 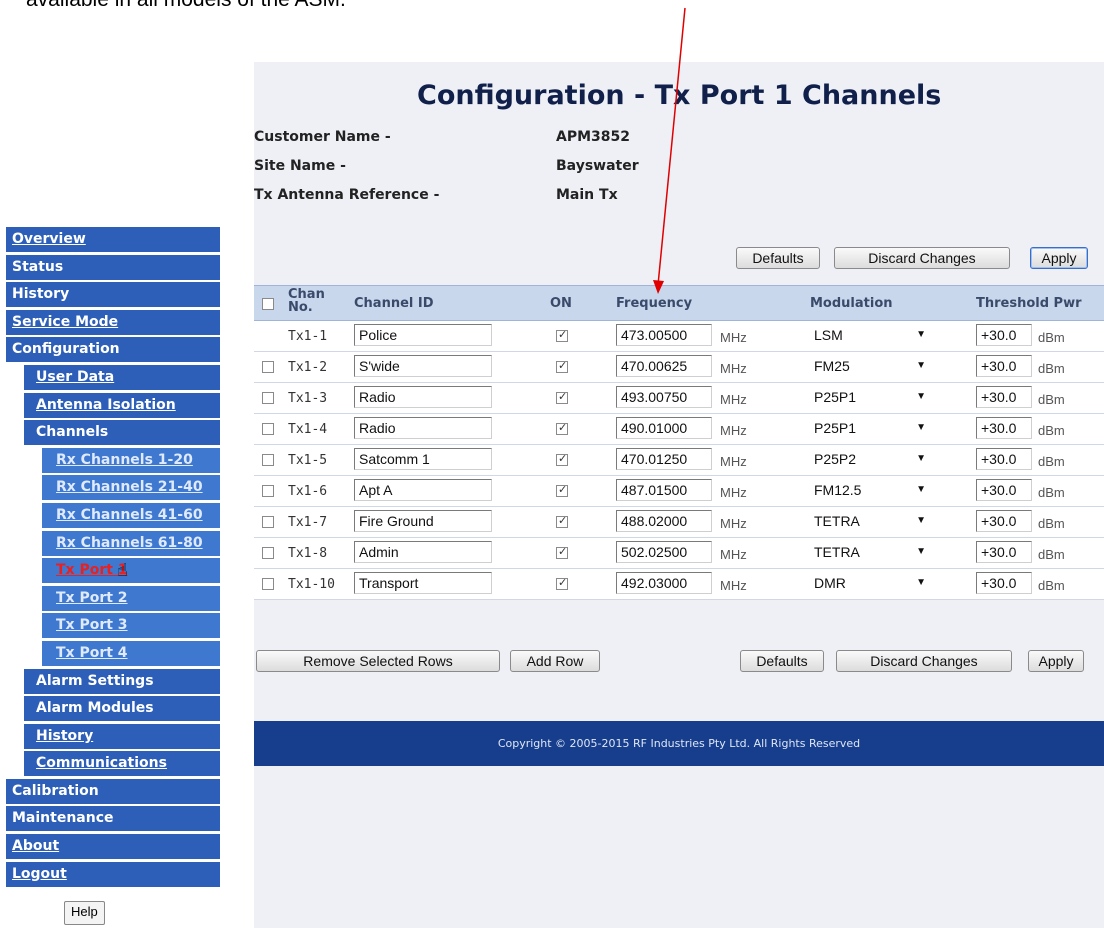 I want to click on discard-changes-button-top: Discard Changes, so click(x=922, y=258).